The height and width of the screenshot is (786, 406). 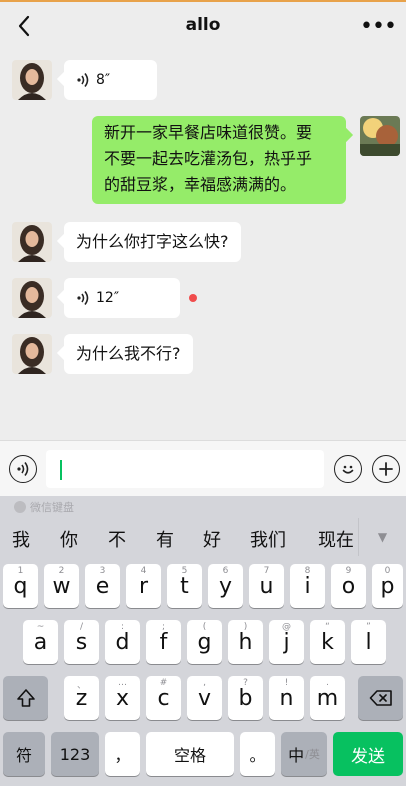 What do you see at coordinates (21, 539) in the screenshot?
I see `candidate-word: 我` at bounding box center [21, 539].